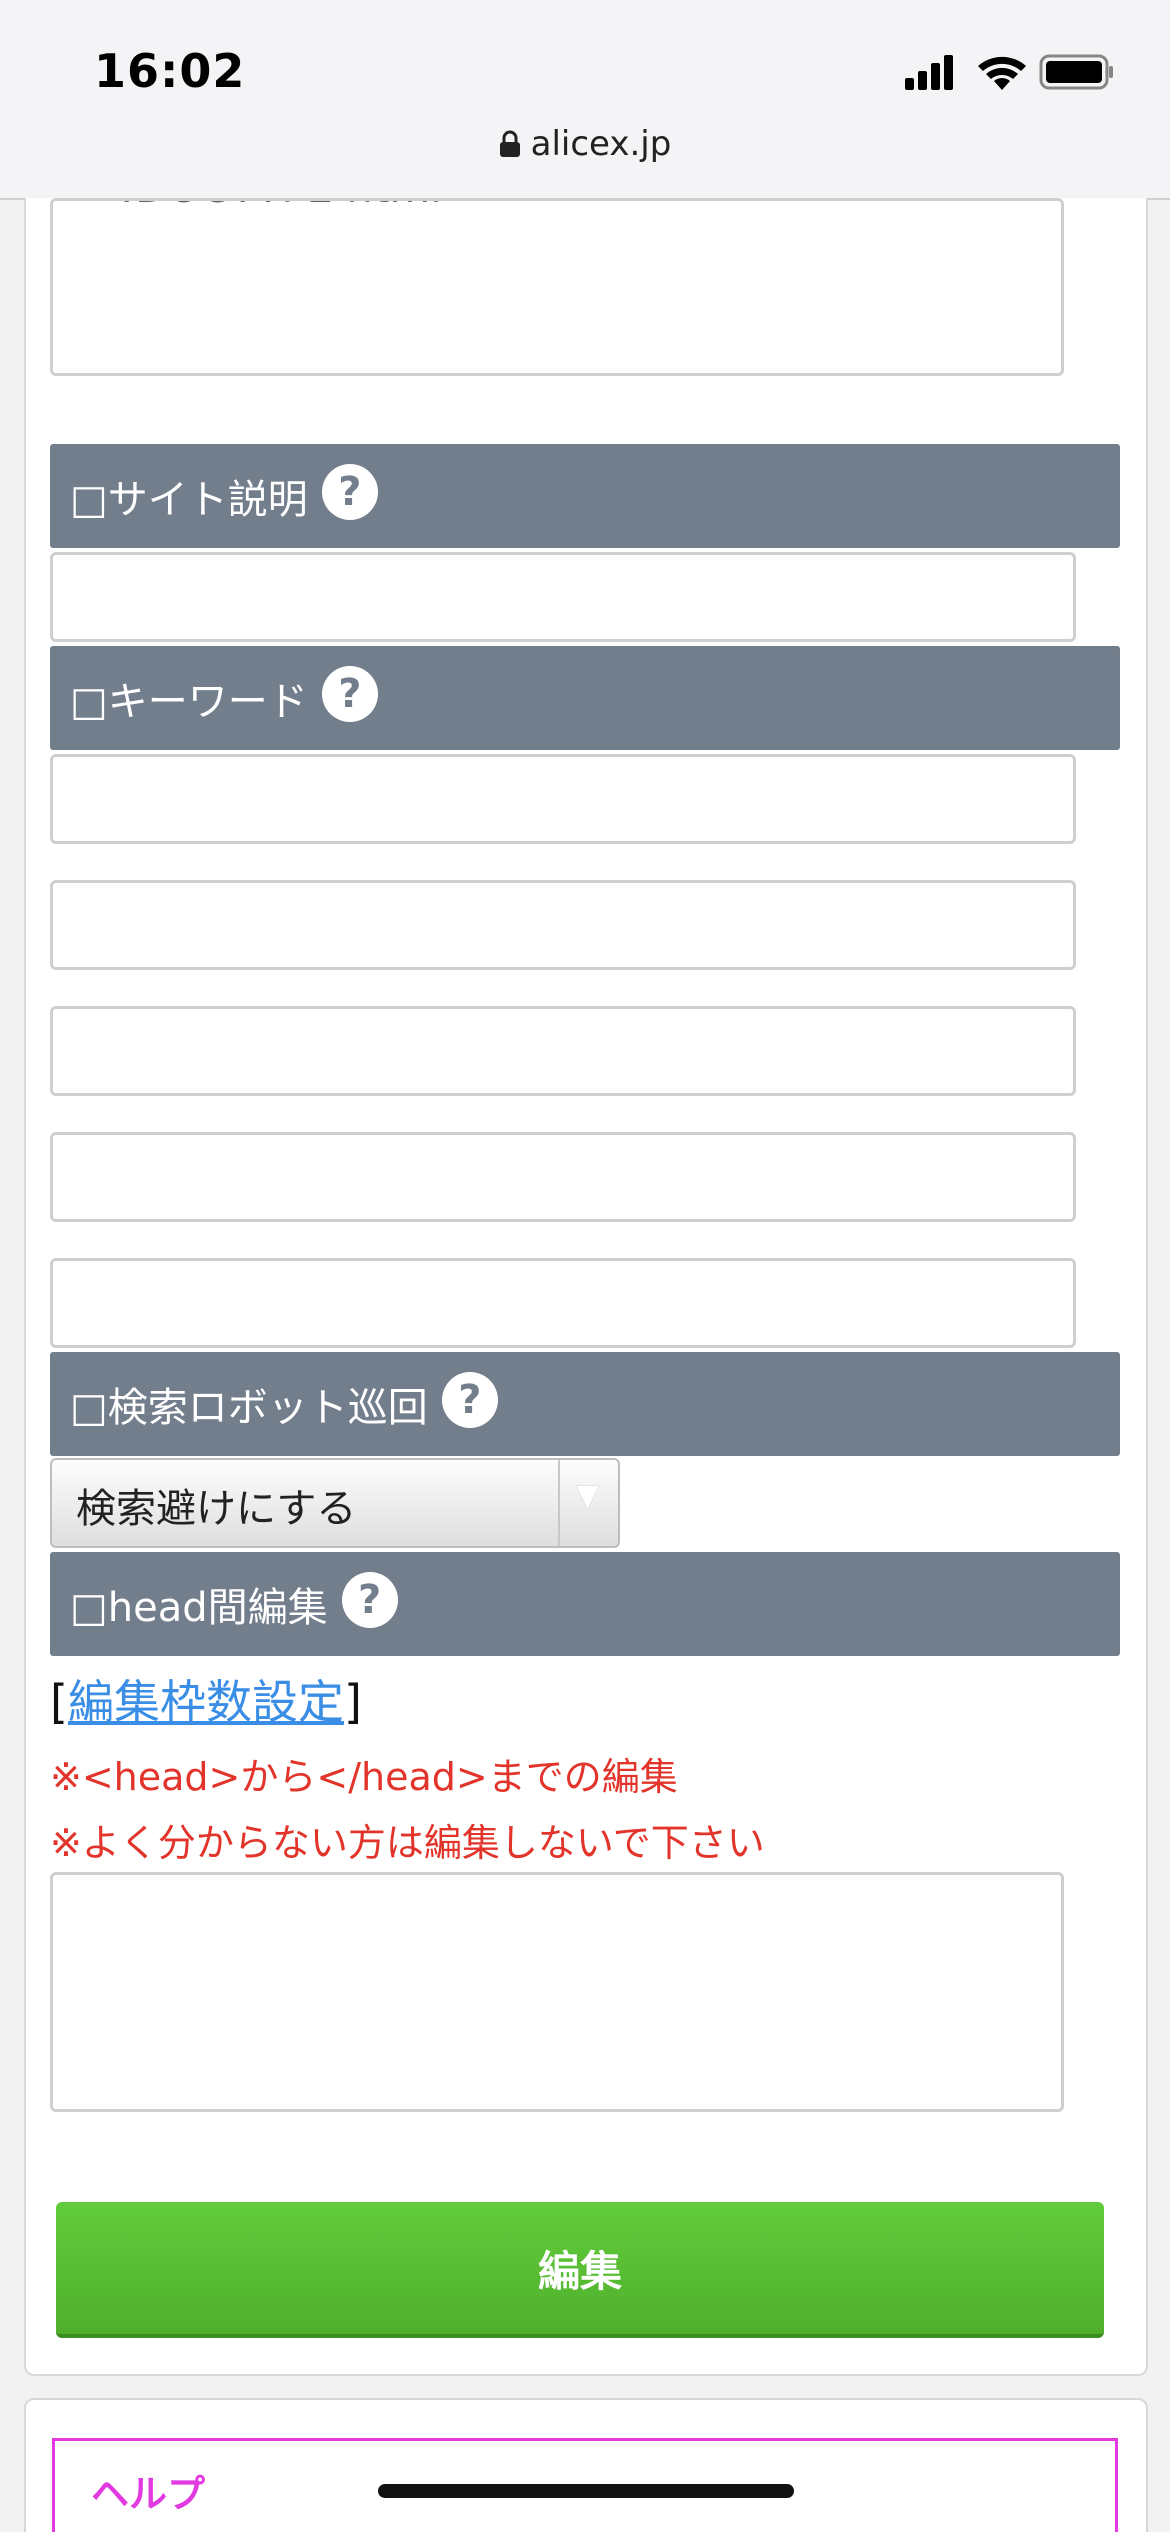  I want to click on home-indicator, so click(586, 2491).